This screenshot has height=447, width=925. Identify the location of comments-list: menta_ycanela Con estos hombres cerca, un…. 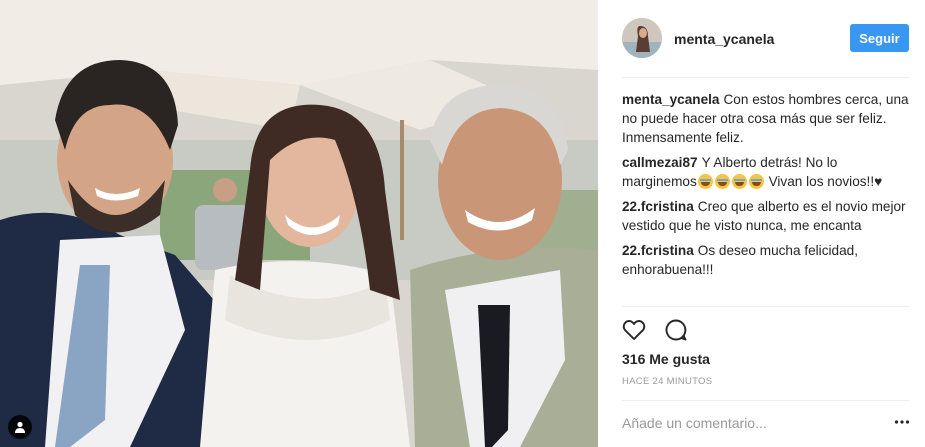
(765, 187).